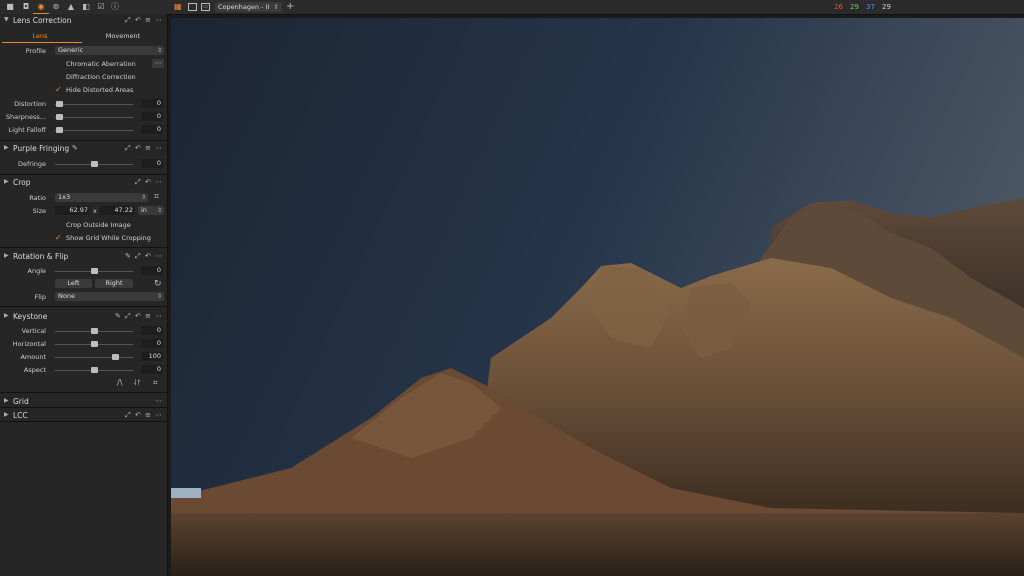 The width and height of the screenshot is (1024, 576). Describe the element at coordinates (75, 148) in the screenshot. I see `picker-icon: ✎` at that location.